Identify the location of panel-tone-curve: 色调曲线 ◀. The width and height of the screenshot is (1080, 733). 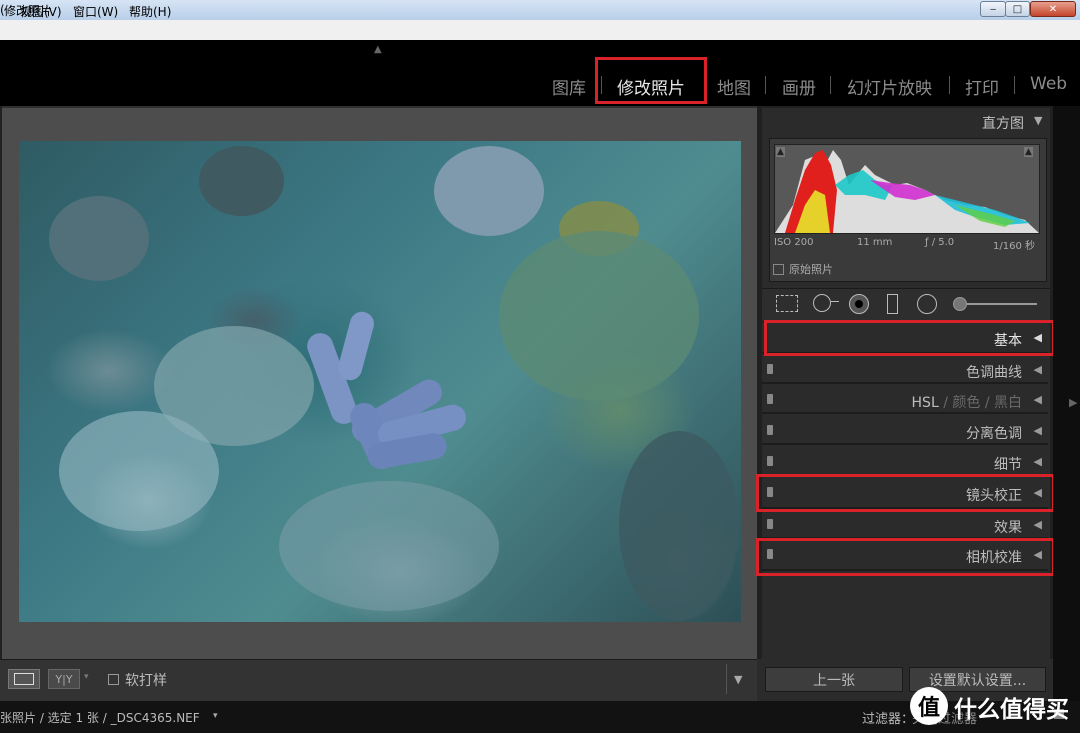
(905, 371).